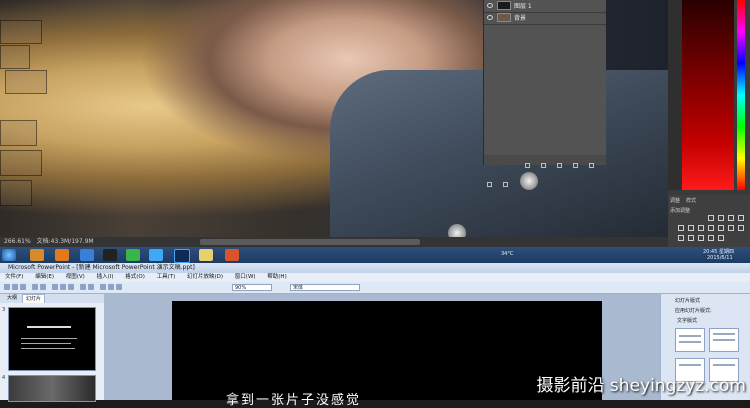 This screenshot has height=408, width=750. Describe the element at coordinates (681, 228) in the screenshot. I see `vibrance-icon` at that location.